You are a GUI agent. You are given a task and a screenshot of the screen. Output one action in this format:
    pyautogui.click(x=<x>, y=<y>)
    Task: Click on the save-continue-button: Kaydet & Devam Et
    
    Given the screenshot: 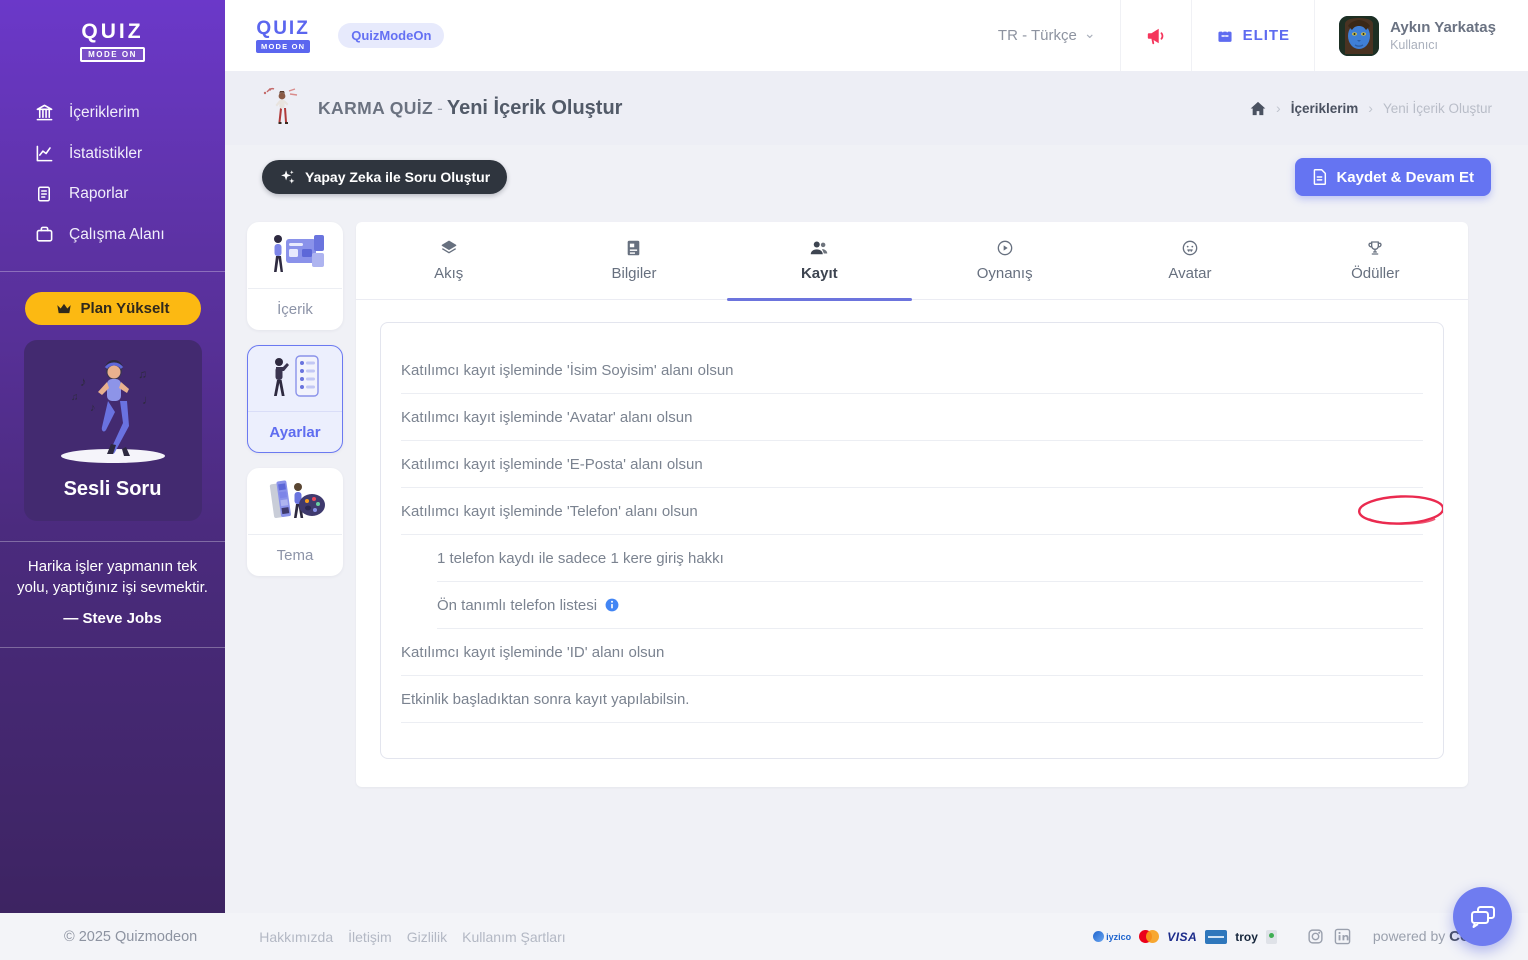 What is the action you would take?
    pyautogui.click(x=1393, y=177)
    